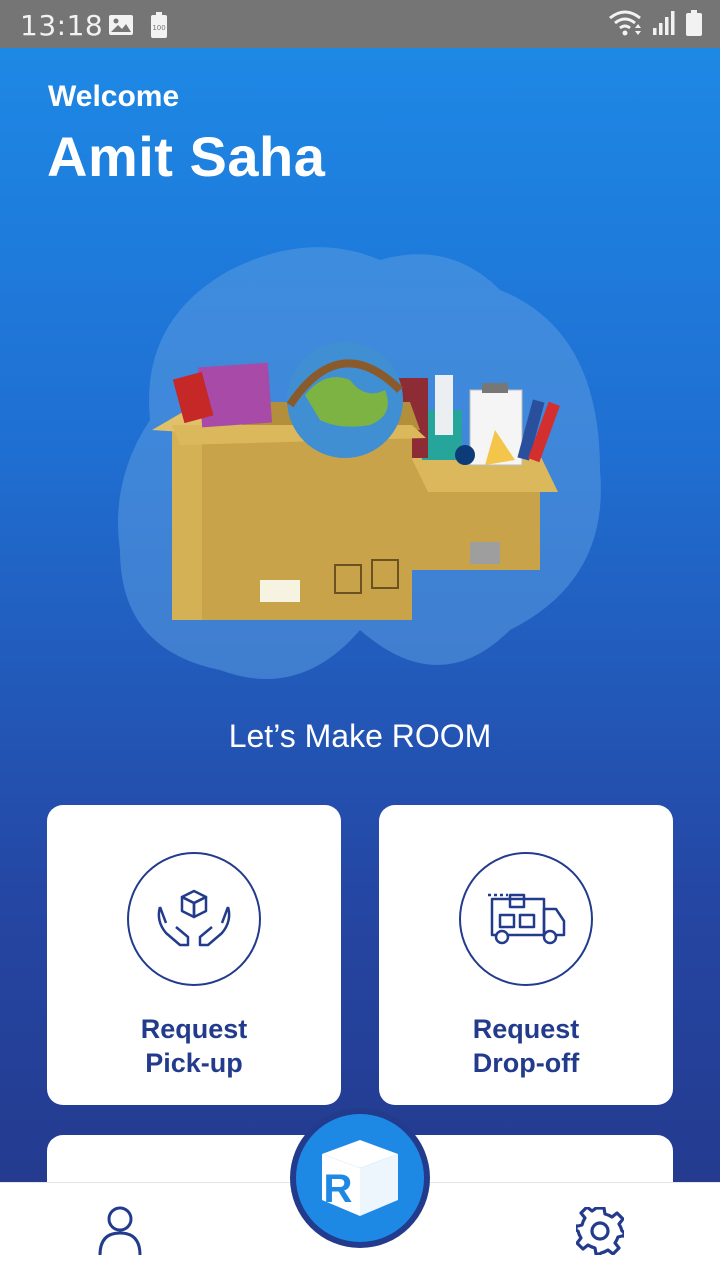  I want to click on dropoff-label-line2: Drop-off, so click(526, 1063).